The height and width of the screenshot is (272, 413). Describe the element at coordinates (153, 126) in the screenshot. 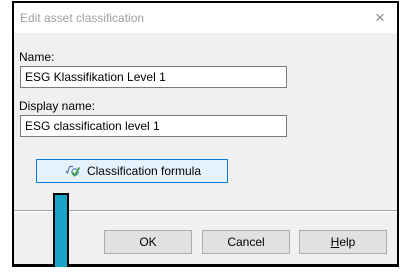

I see `display-name-field: ESG classification level 1` at that location.